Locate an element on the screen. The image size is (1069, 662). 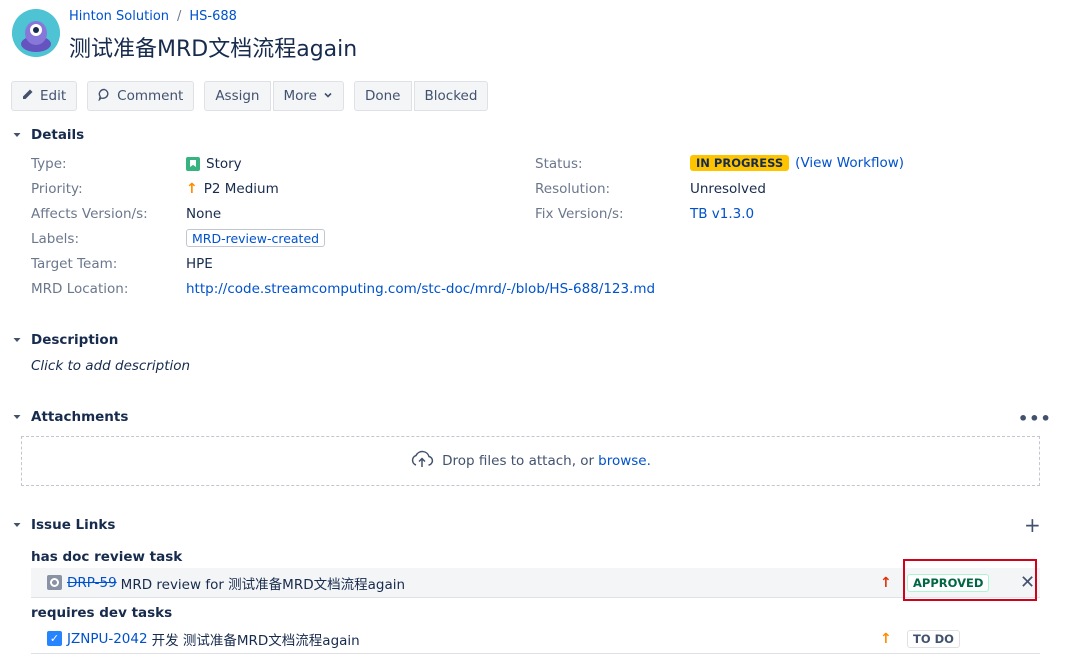
target-team-value: HPE is located at coordinates (199, 264).